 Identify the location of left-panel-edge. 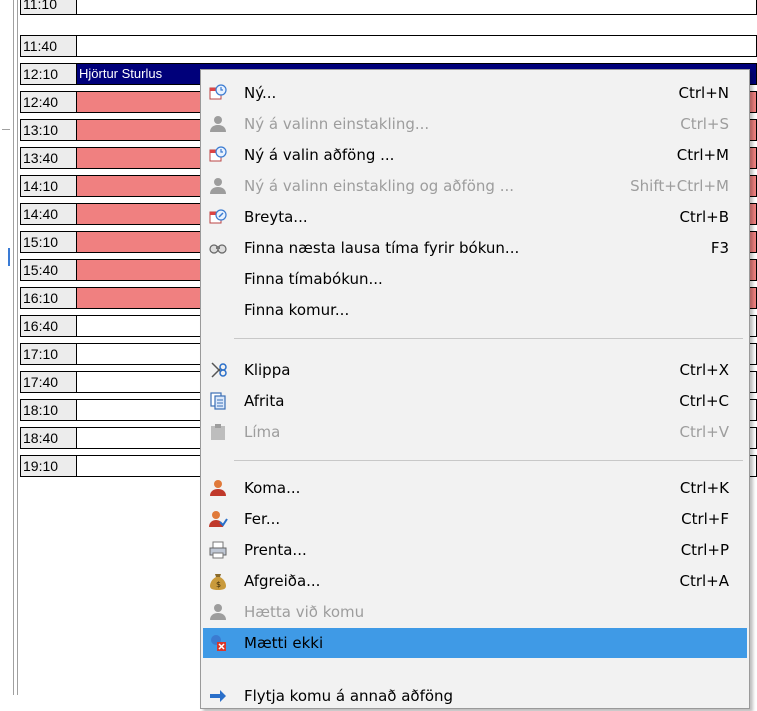
(10, 347).